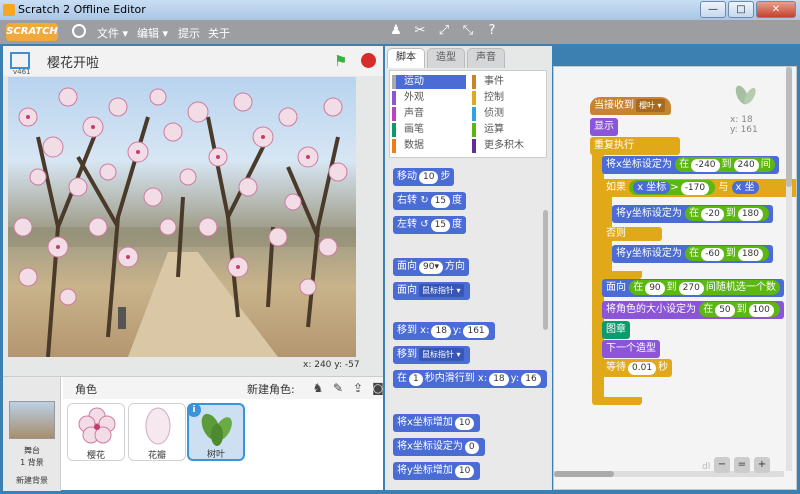 The width and height of the screenshot is (800, 494). Describe the element at coordinates (429, 146) in the screenshot. I see `category-data: 数据` at that location.